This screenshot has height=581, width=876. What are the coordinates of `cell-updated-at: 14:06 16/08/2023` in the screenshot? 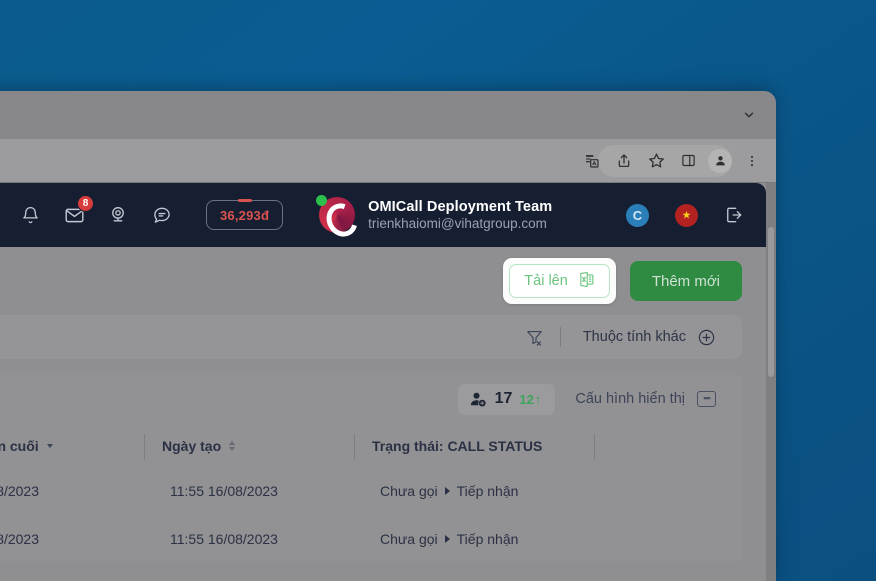 It's located at (19, 491).